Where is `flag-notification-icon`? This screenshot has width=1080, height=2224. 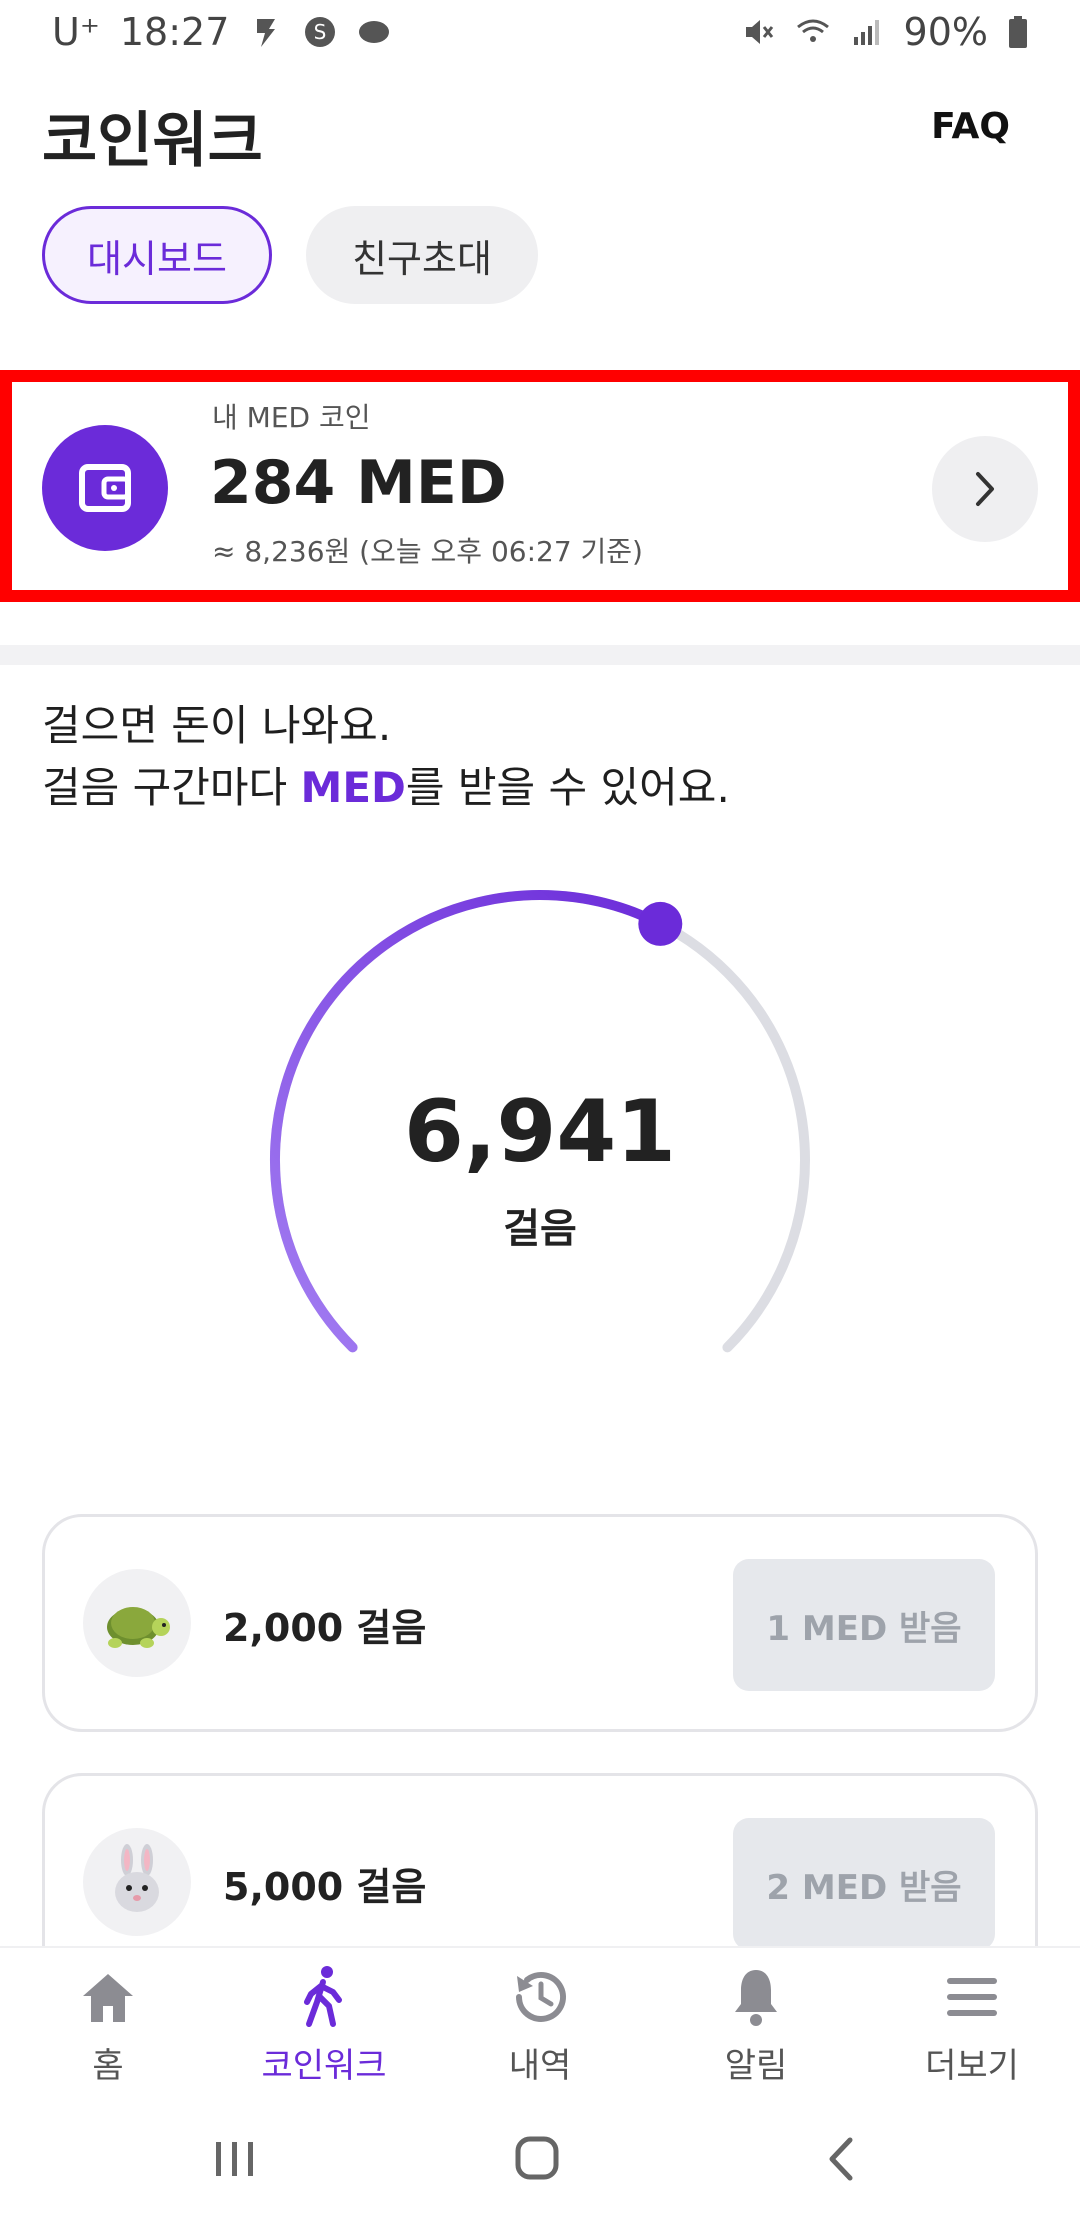 flag-notification-icon is located at coordinates (266, 33).